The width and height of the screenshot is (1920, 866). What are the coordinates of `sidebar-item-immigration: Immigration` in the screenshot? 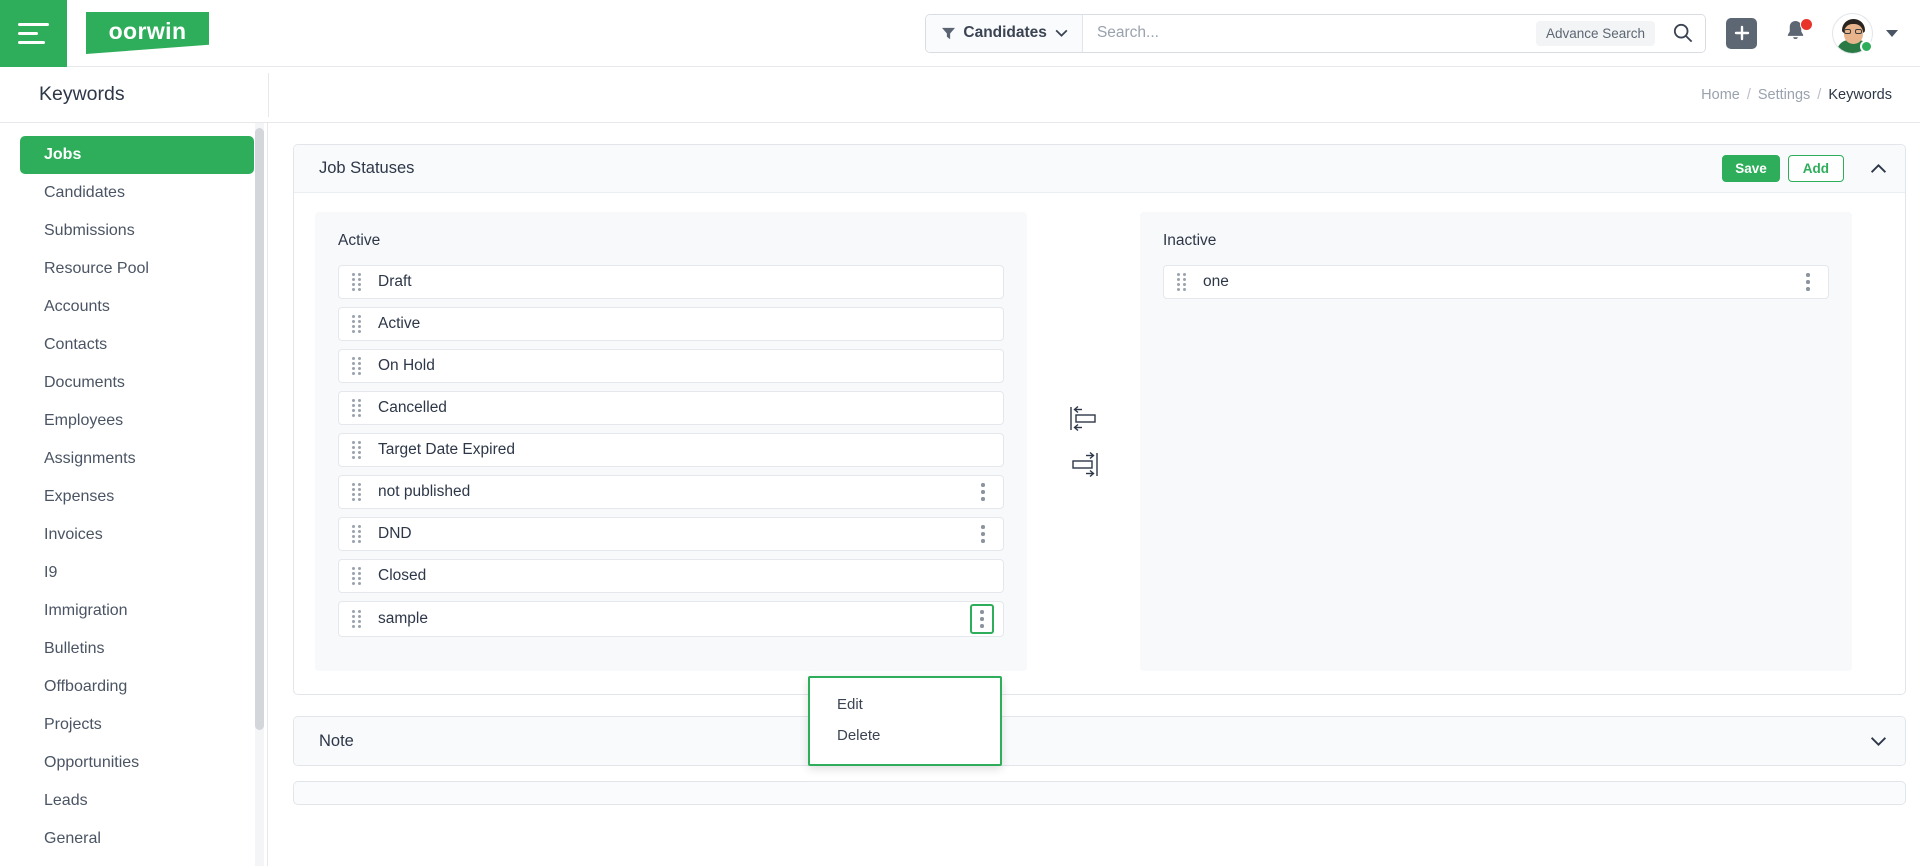 It's located at (137, 611).